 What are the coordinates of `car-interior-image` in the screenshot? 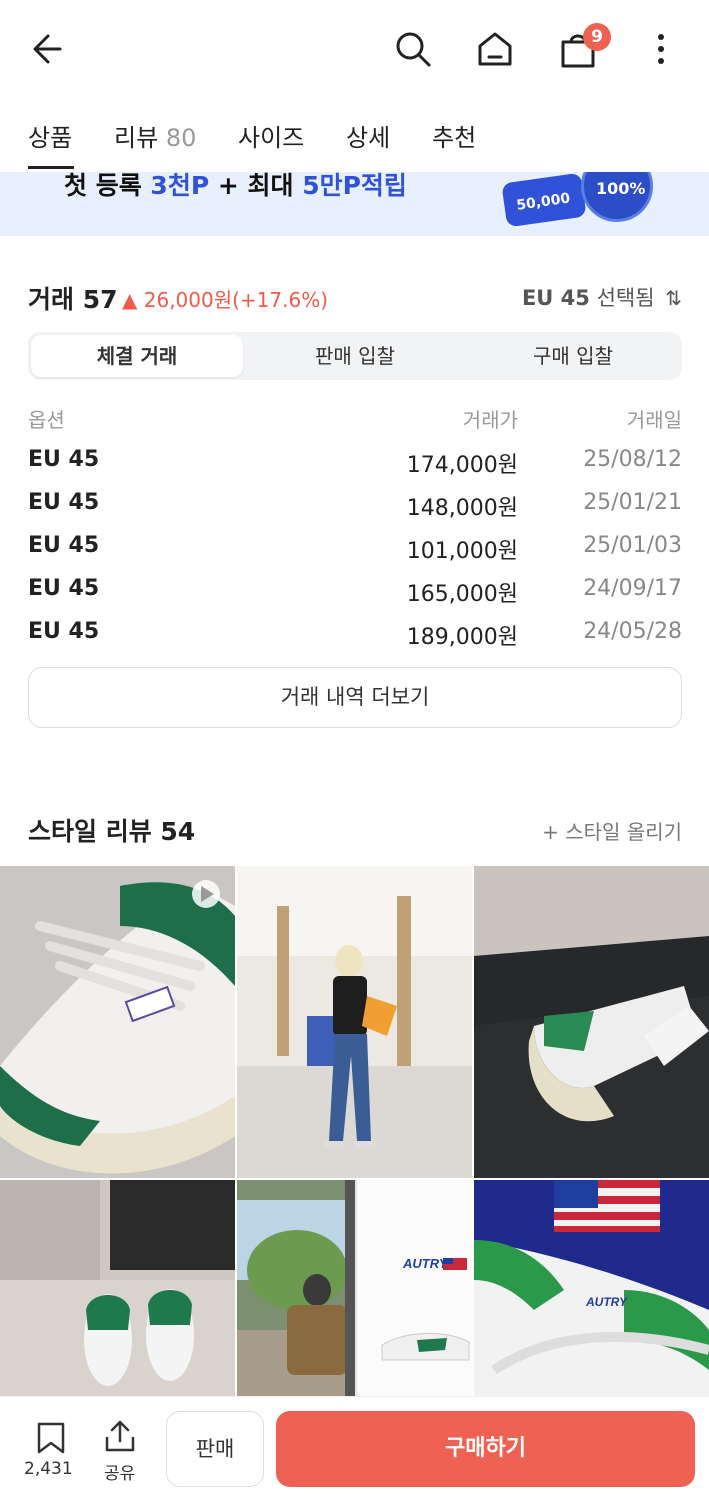 It's located at (591, 1022).